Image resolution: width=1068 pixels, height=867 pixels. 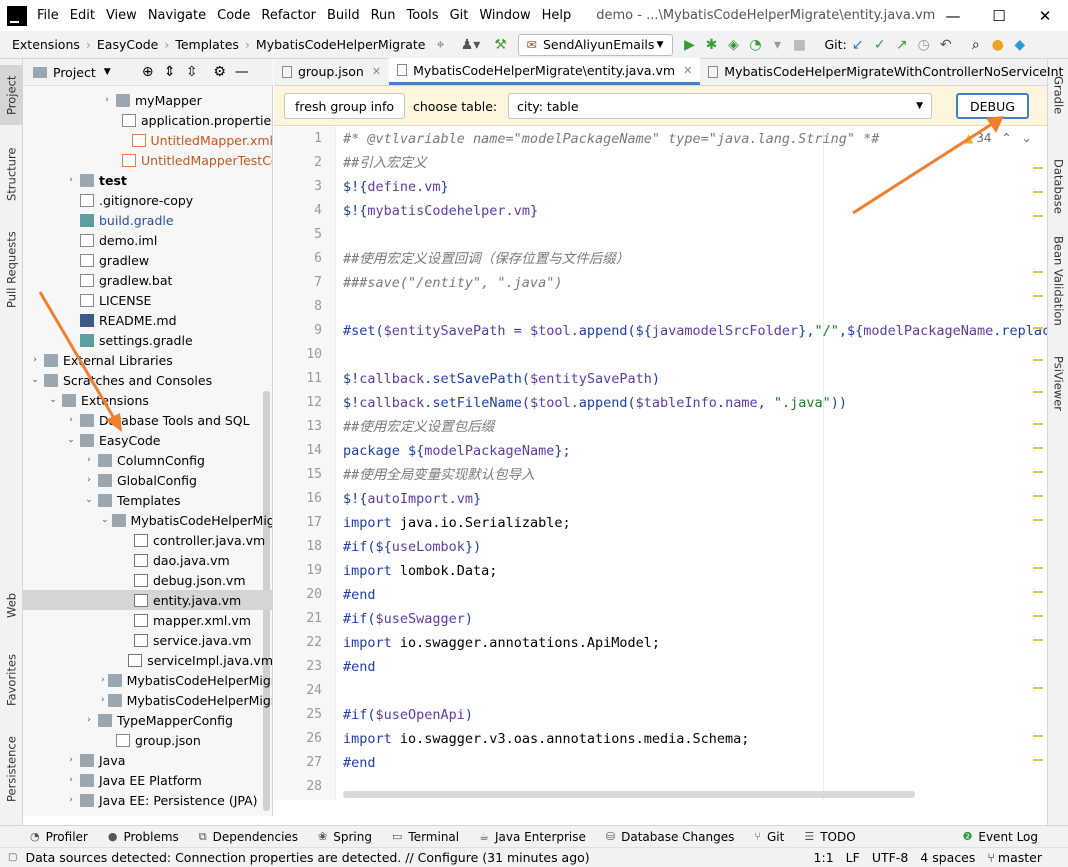 I want to click on git-commit-icon: ✓, so click(x=880, y=45).